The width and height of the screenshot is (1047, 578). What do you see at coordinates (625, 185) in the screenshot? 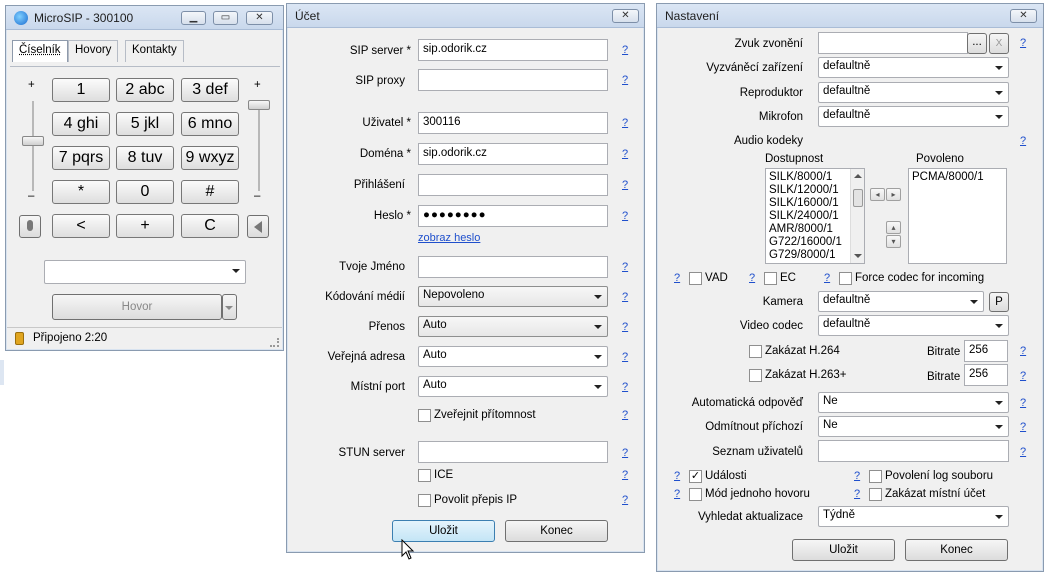
I see `login-help: ?` at bounding box center [625, 185].